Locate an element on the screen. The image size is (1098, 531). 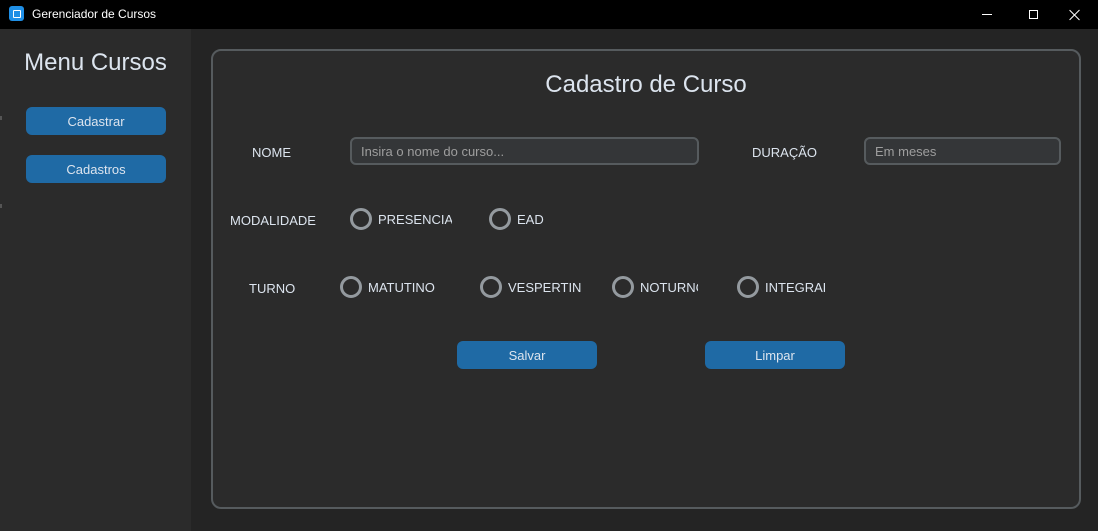
radio-integral: INTEGRAL is located at coordinates (781, 287).